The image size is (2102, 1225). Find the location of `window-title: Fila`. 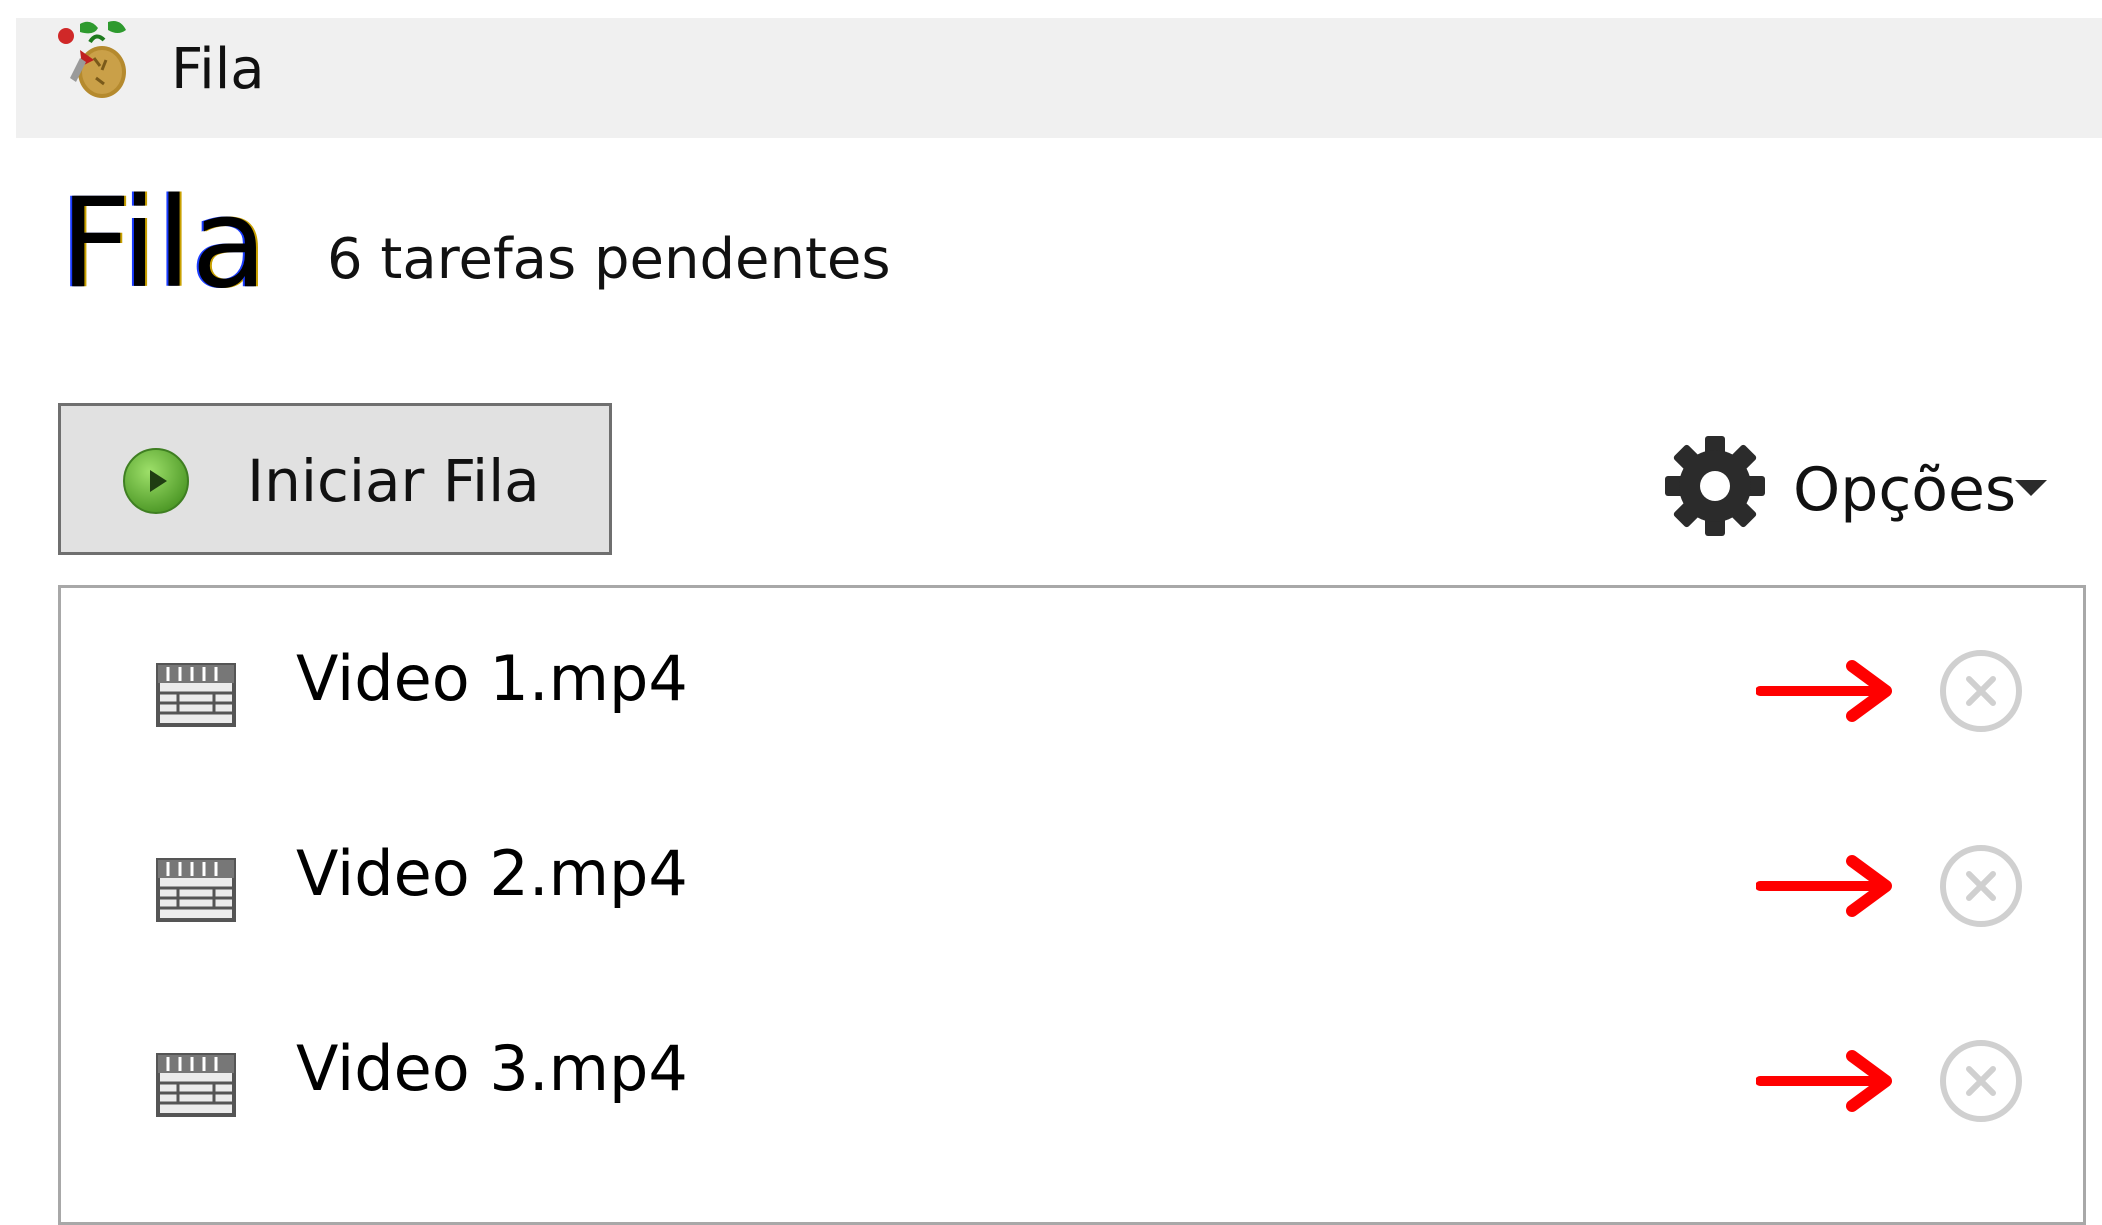

window-title: Fila is located at coordinates (218, 69).